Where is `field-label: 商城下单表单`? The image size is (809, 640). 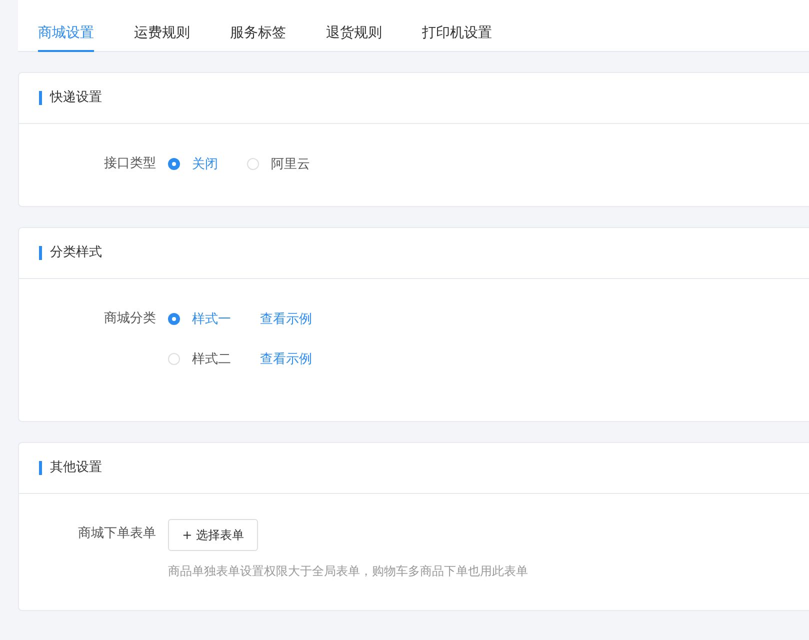
field-label: 商城下单表单 is located at coordinates (117, 534).